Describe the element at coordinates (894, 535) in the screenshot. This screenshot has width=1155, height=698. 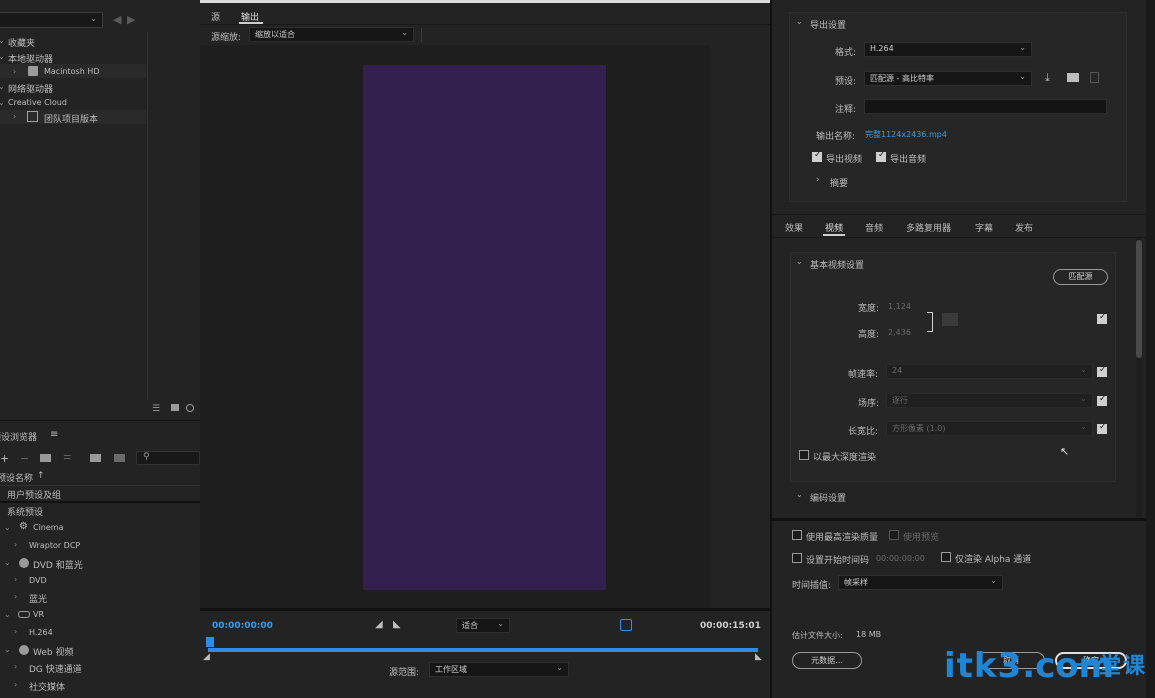
I see `use-previews-checkbox` at that location.